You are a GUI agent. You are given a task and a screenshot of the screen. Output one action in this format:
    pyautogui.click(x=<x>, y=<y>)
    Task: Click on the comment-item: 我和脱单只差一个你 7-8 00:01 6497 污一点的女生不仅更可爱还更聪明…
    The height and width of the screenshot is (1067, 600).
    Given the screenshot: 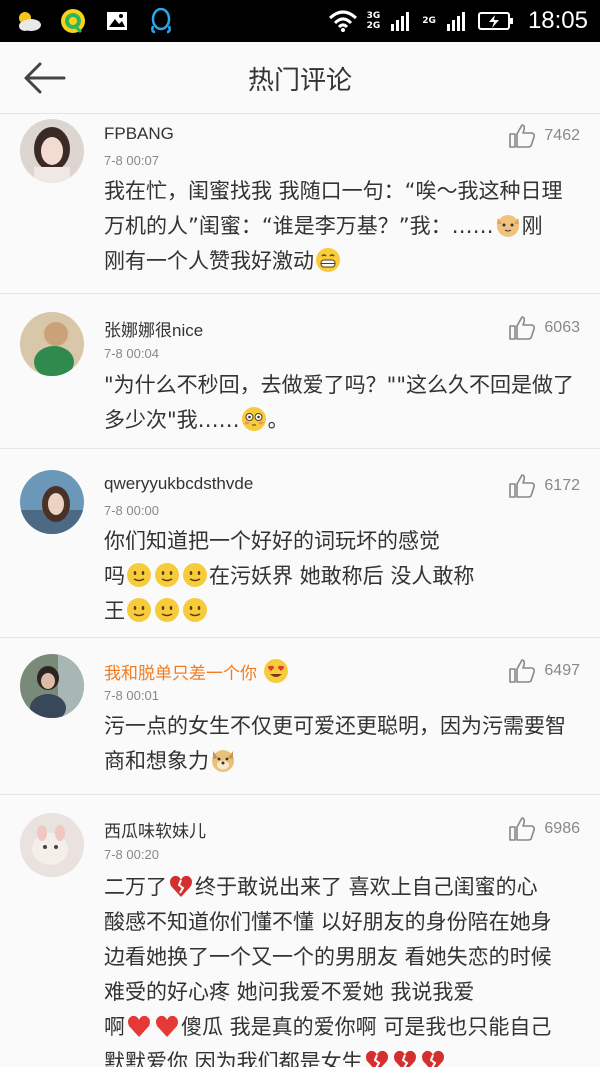 What is the action you would take?
    pyautogui.click(x=300, y=716)
    